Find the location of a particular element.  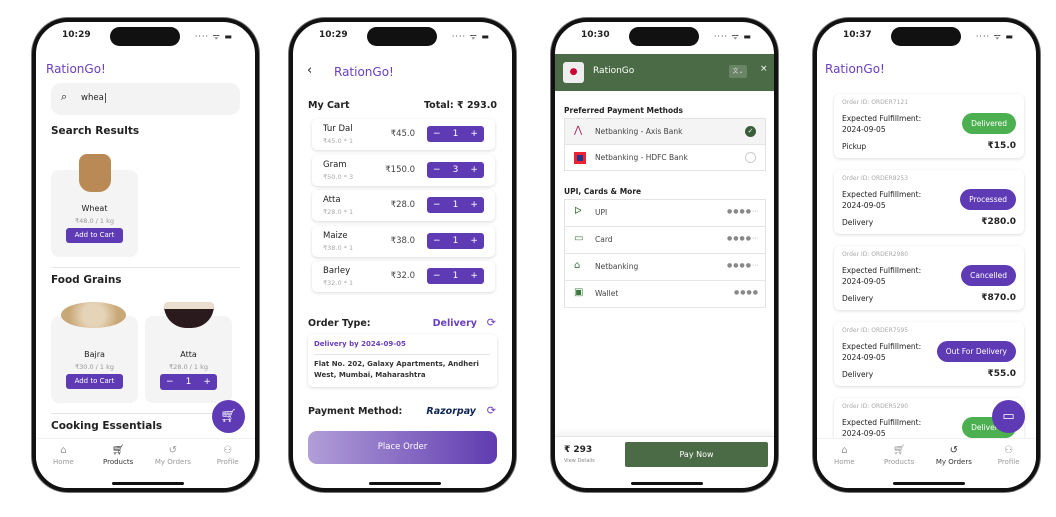

checkout-amount: ₹ 293 is located at coordinates (578, 450).